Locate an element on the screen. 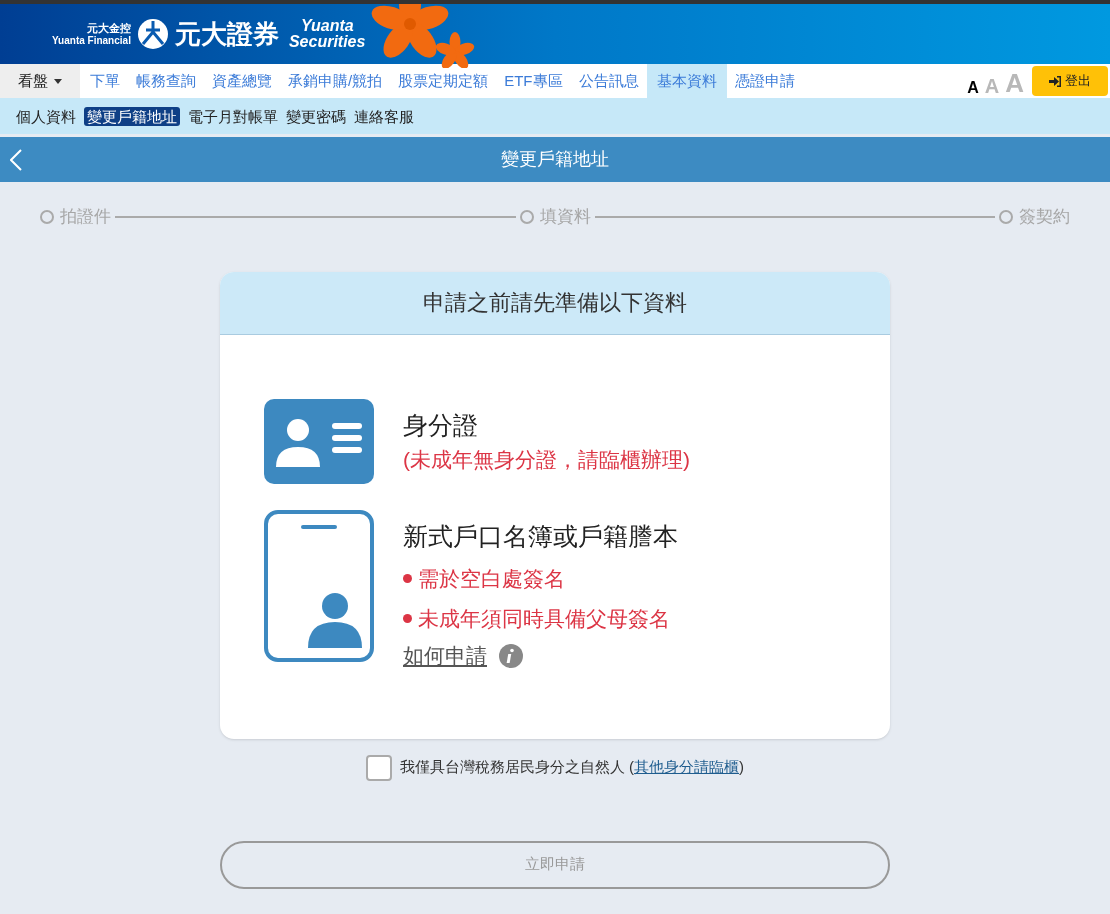  sub-nav-item: 變更密碼 is located at coordinates (316, 116).